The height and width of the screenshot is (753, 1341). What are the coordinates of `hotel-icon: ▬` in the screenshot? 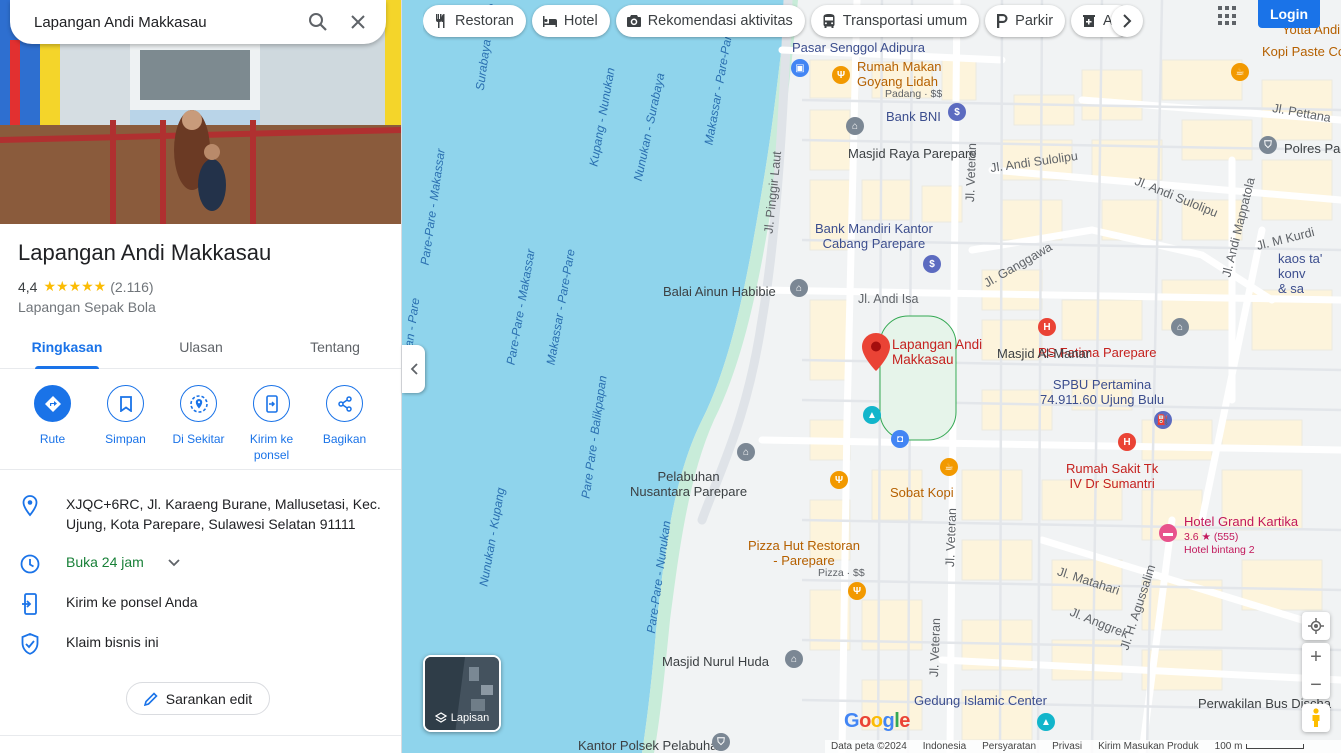 It's located at (1168, 533).